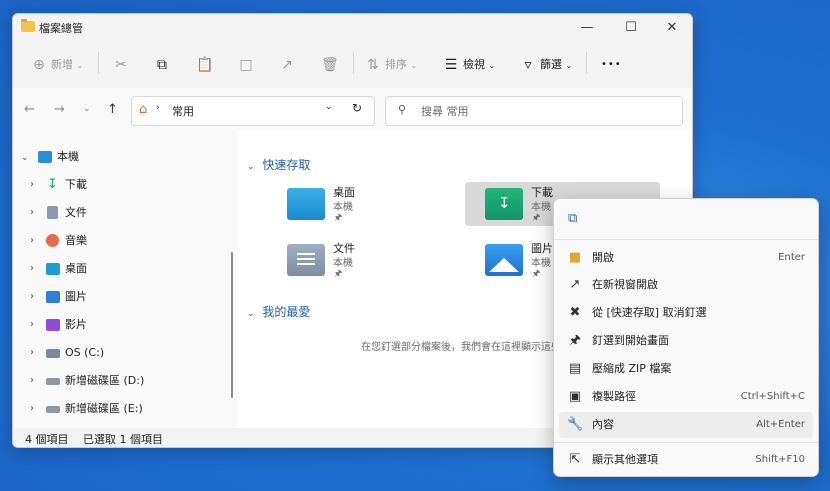 This screenshot has height=491, width=830. Describe the element at coordinates (253, 111) in the screenshot. I see `address-bar: ⌂ › 常用 ⌄ ↻` at that location.